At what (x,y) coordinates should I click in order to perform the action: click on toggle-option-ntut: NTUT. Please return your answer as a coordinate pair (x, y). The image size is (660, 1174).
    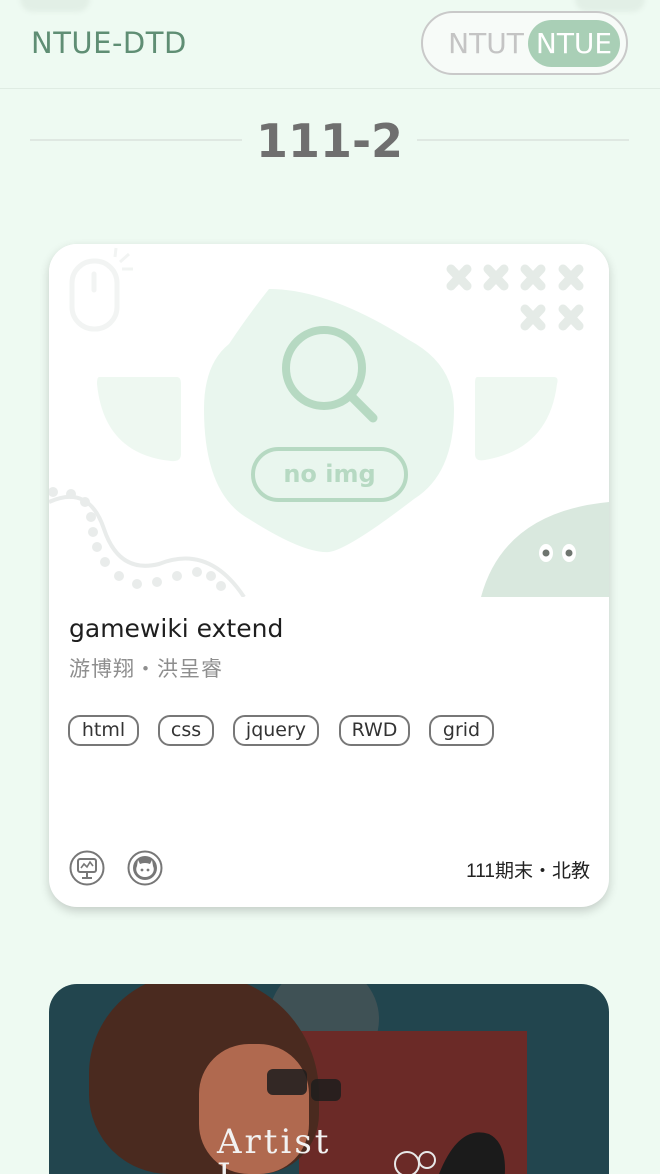
    Looking at the image, I should click on (486, 43).